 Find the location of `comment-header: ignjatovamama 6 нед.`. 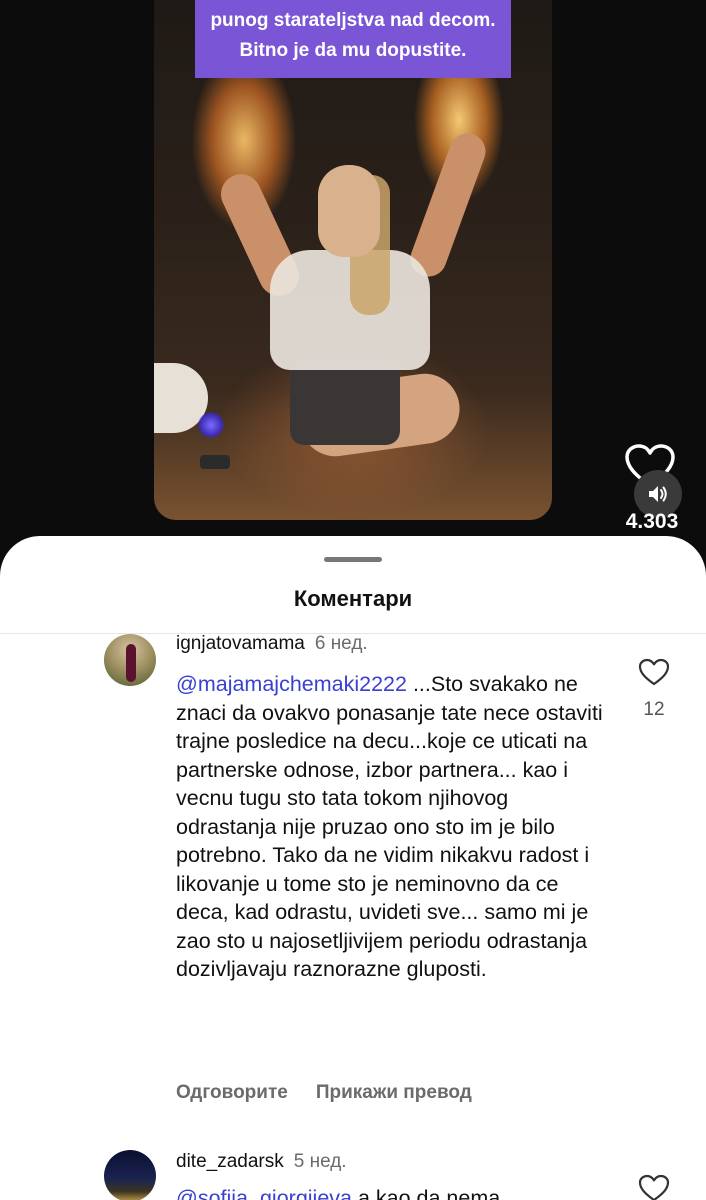

comment-header: ignjatovamama 6 нед. is located at coordinates (272, 644).